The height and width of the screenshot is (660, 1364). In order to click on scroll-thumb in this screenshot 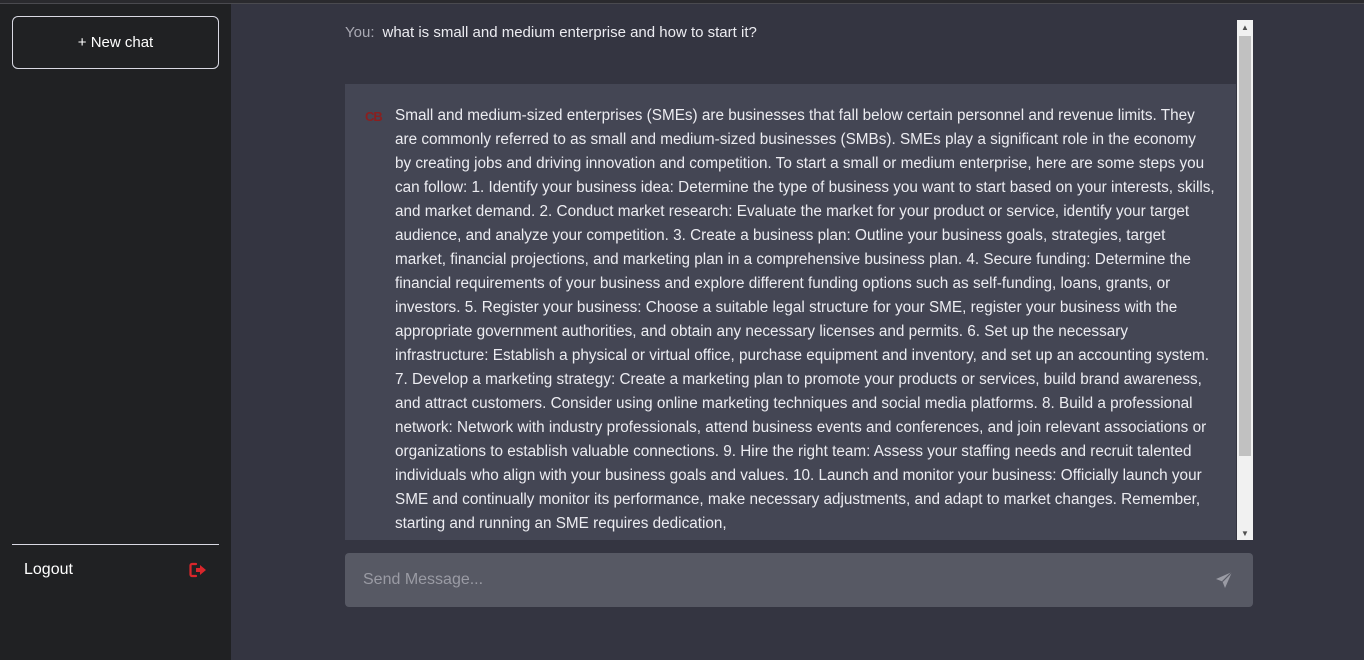, I will do `click(1245, 246)`.